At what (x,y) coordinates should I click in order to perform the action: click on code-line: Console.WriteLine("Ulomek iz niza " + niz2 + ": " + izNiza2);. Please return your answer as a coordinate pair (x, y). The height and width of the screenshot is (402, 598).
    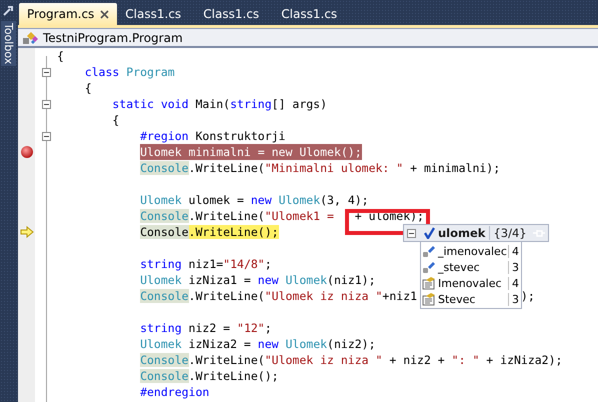
    Looking at the image, I should click on (351, 360).